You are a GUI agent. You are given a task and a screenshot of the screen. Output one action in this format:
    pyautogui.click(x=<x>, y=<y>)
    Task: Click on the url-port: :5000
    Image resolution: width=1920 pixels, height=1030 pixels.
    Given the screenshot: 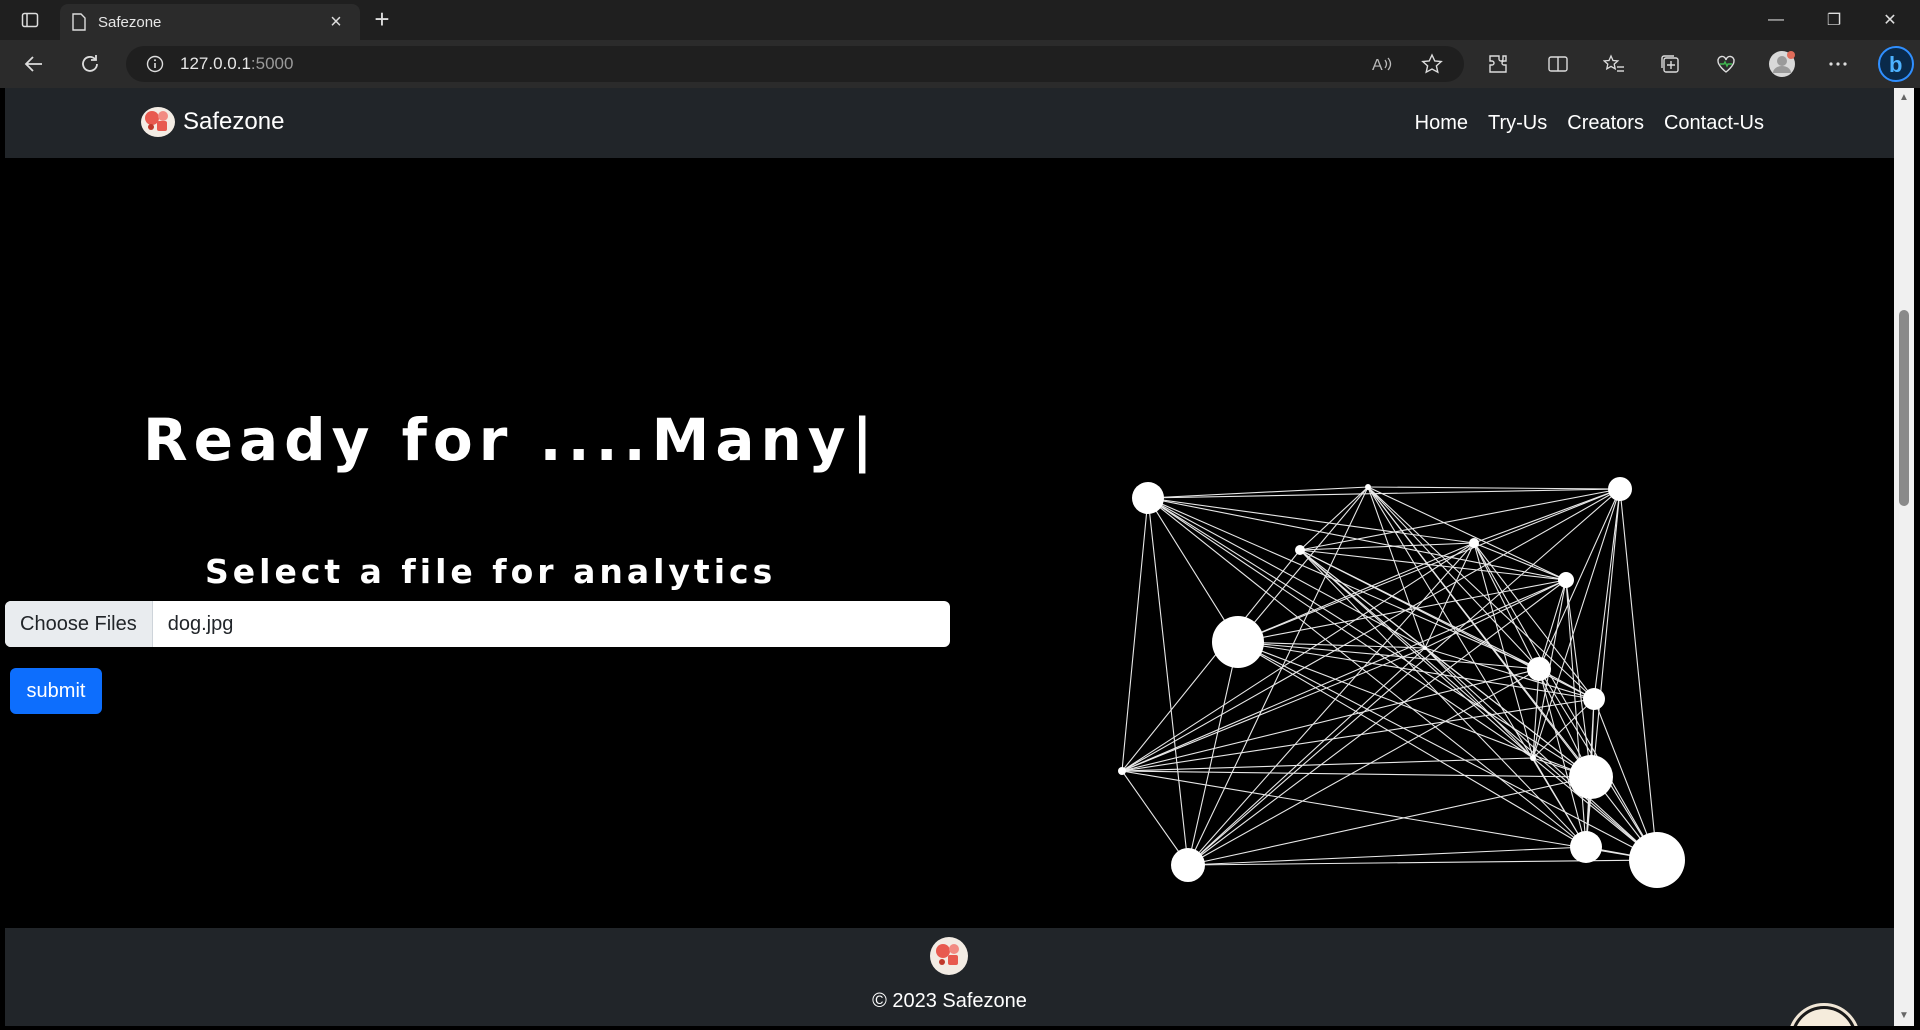 What is the action you would take?
    pyautogui.click(x=272, y=63)
    